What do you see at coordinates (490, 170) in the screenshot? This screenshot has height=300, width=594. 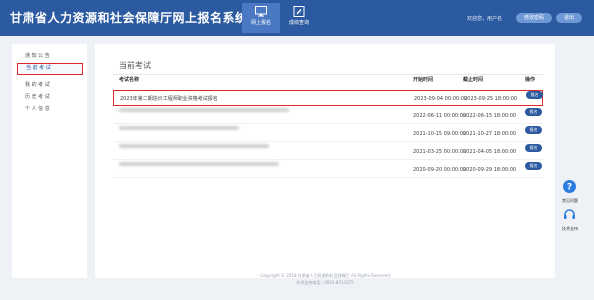 I see `end-time: 2020-09-29 18:00:00` at bounding box center [490, 170].